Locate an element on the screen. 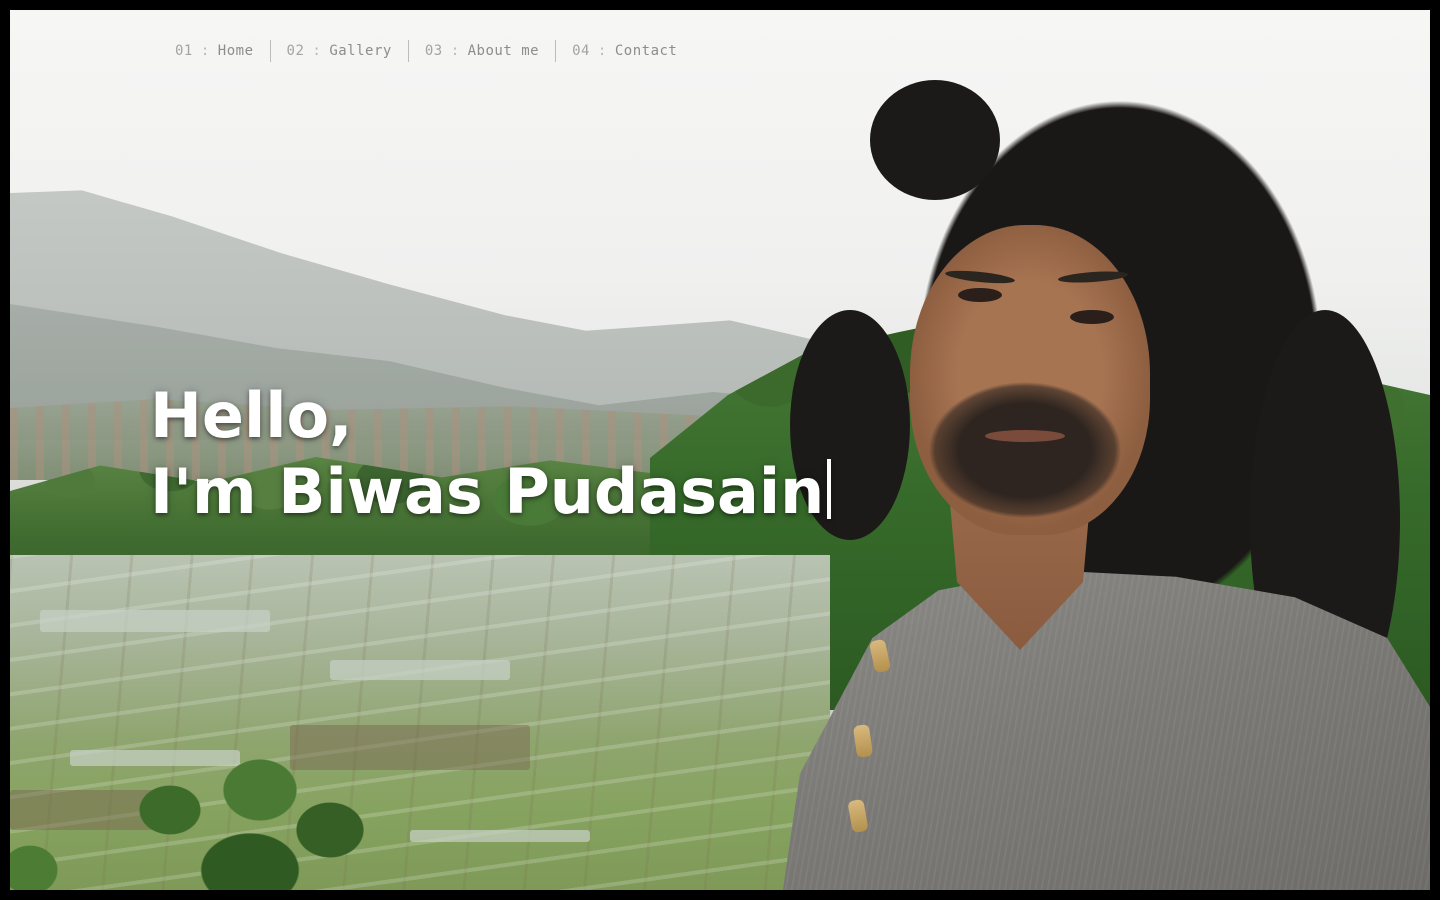 The image size is (1440, 900). hero-greeting: Hello, is located at coordinates (251, 415).